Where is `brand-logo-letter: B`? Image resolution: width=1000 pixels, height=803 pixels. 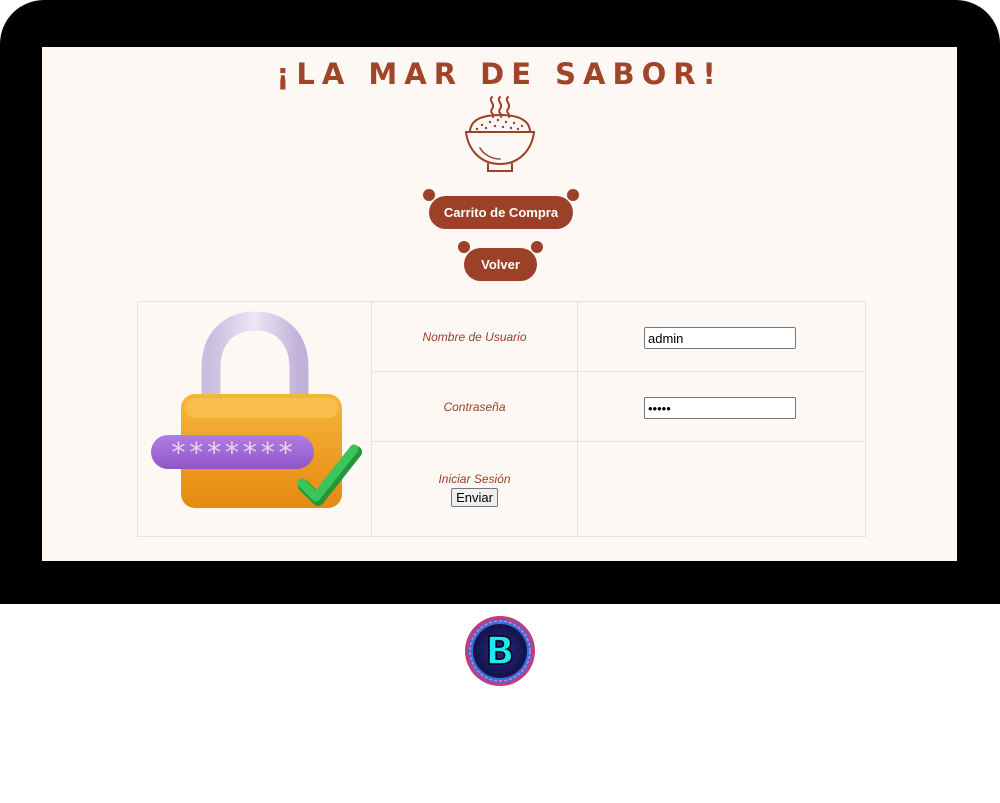 brand-logo-letter: B is located at coordinates (500, 651).